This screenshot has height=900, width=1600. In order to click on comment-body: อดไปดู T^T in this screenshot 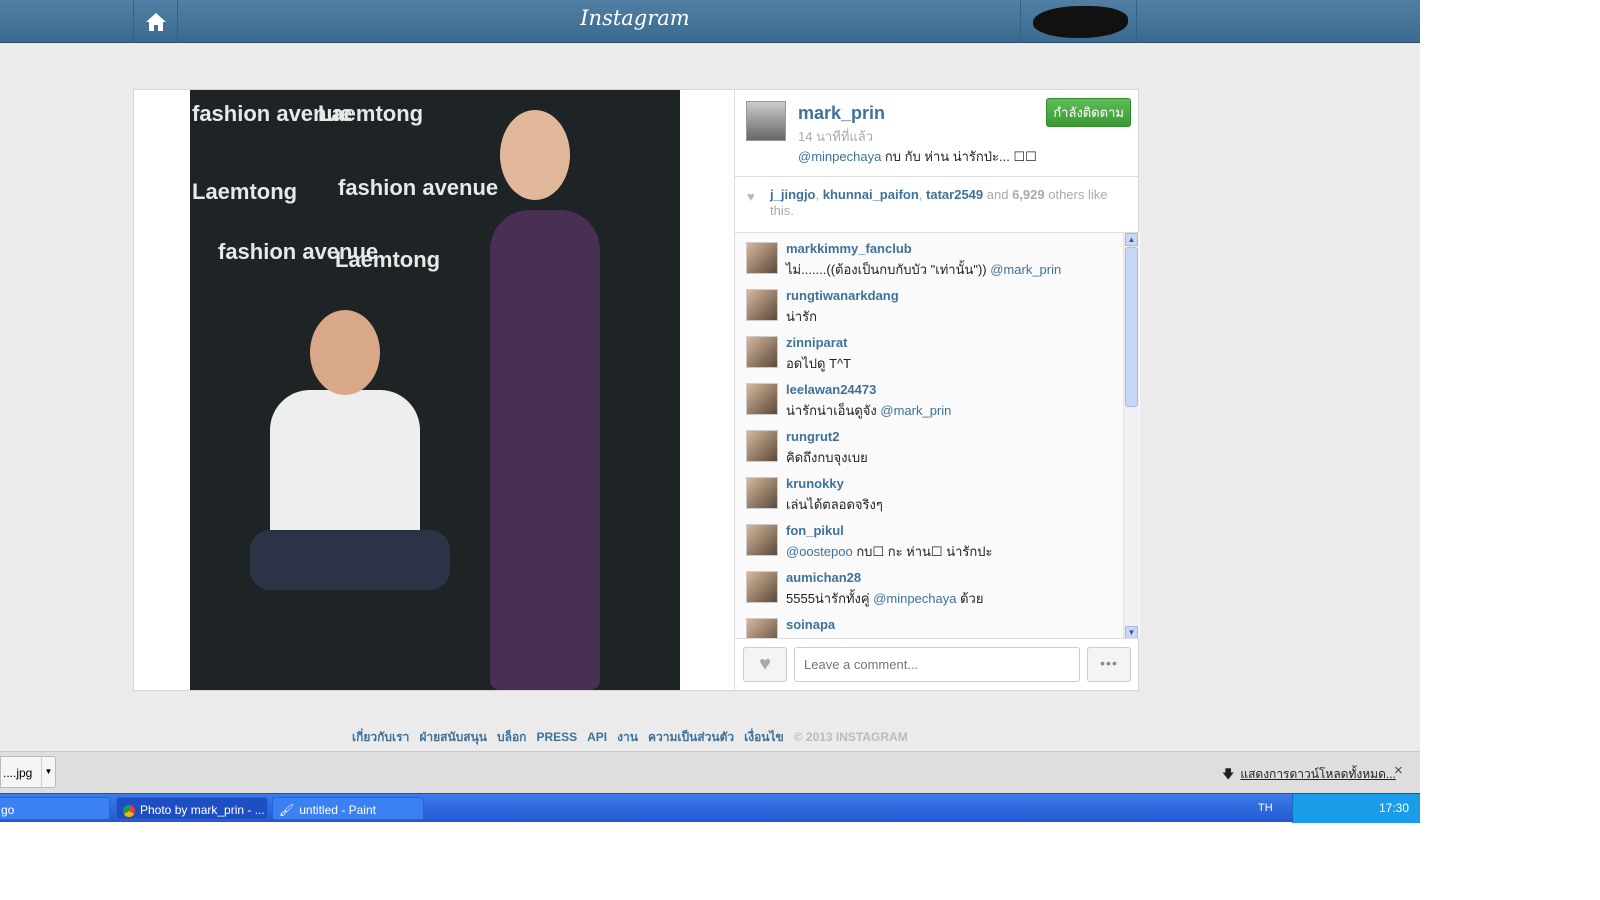, I will do `click(818, 363)`.